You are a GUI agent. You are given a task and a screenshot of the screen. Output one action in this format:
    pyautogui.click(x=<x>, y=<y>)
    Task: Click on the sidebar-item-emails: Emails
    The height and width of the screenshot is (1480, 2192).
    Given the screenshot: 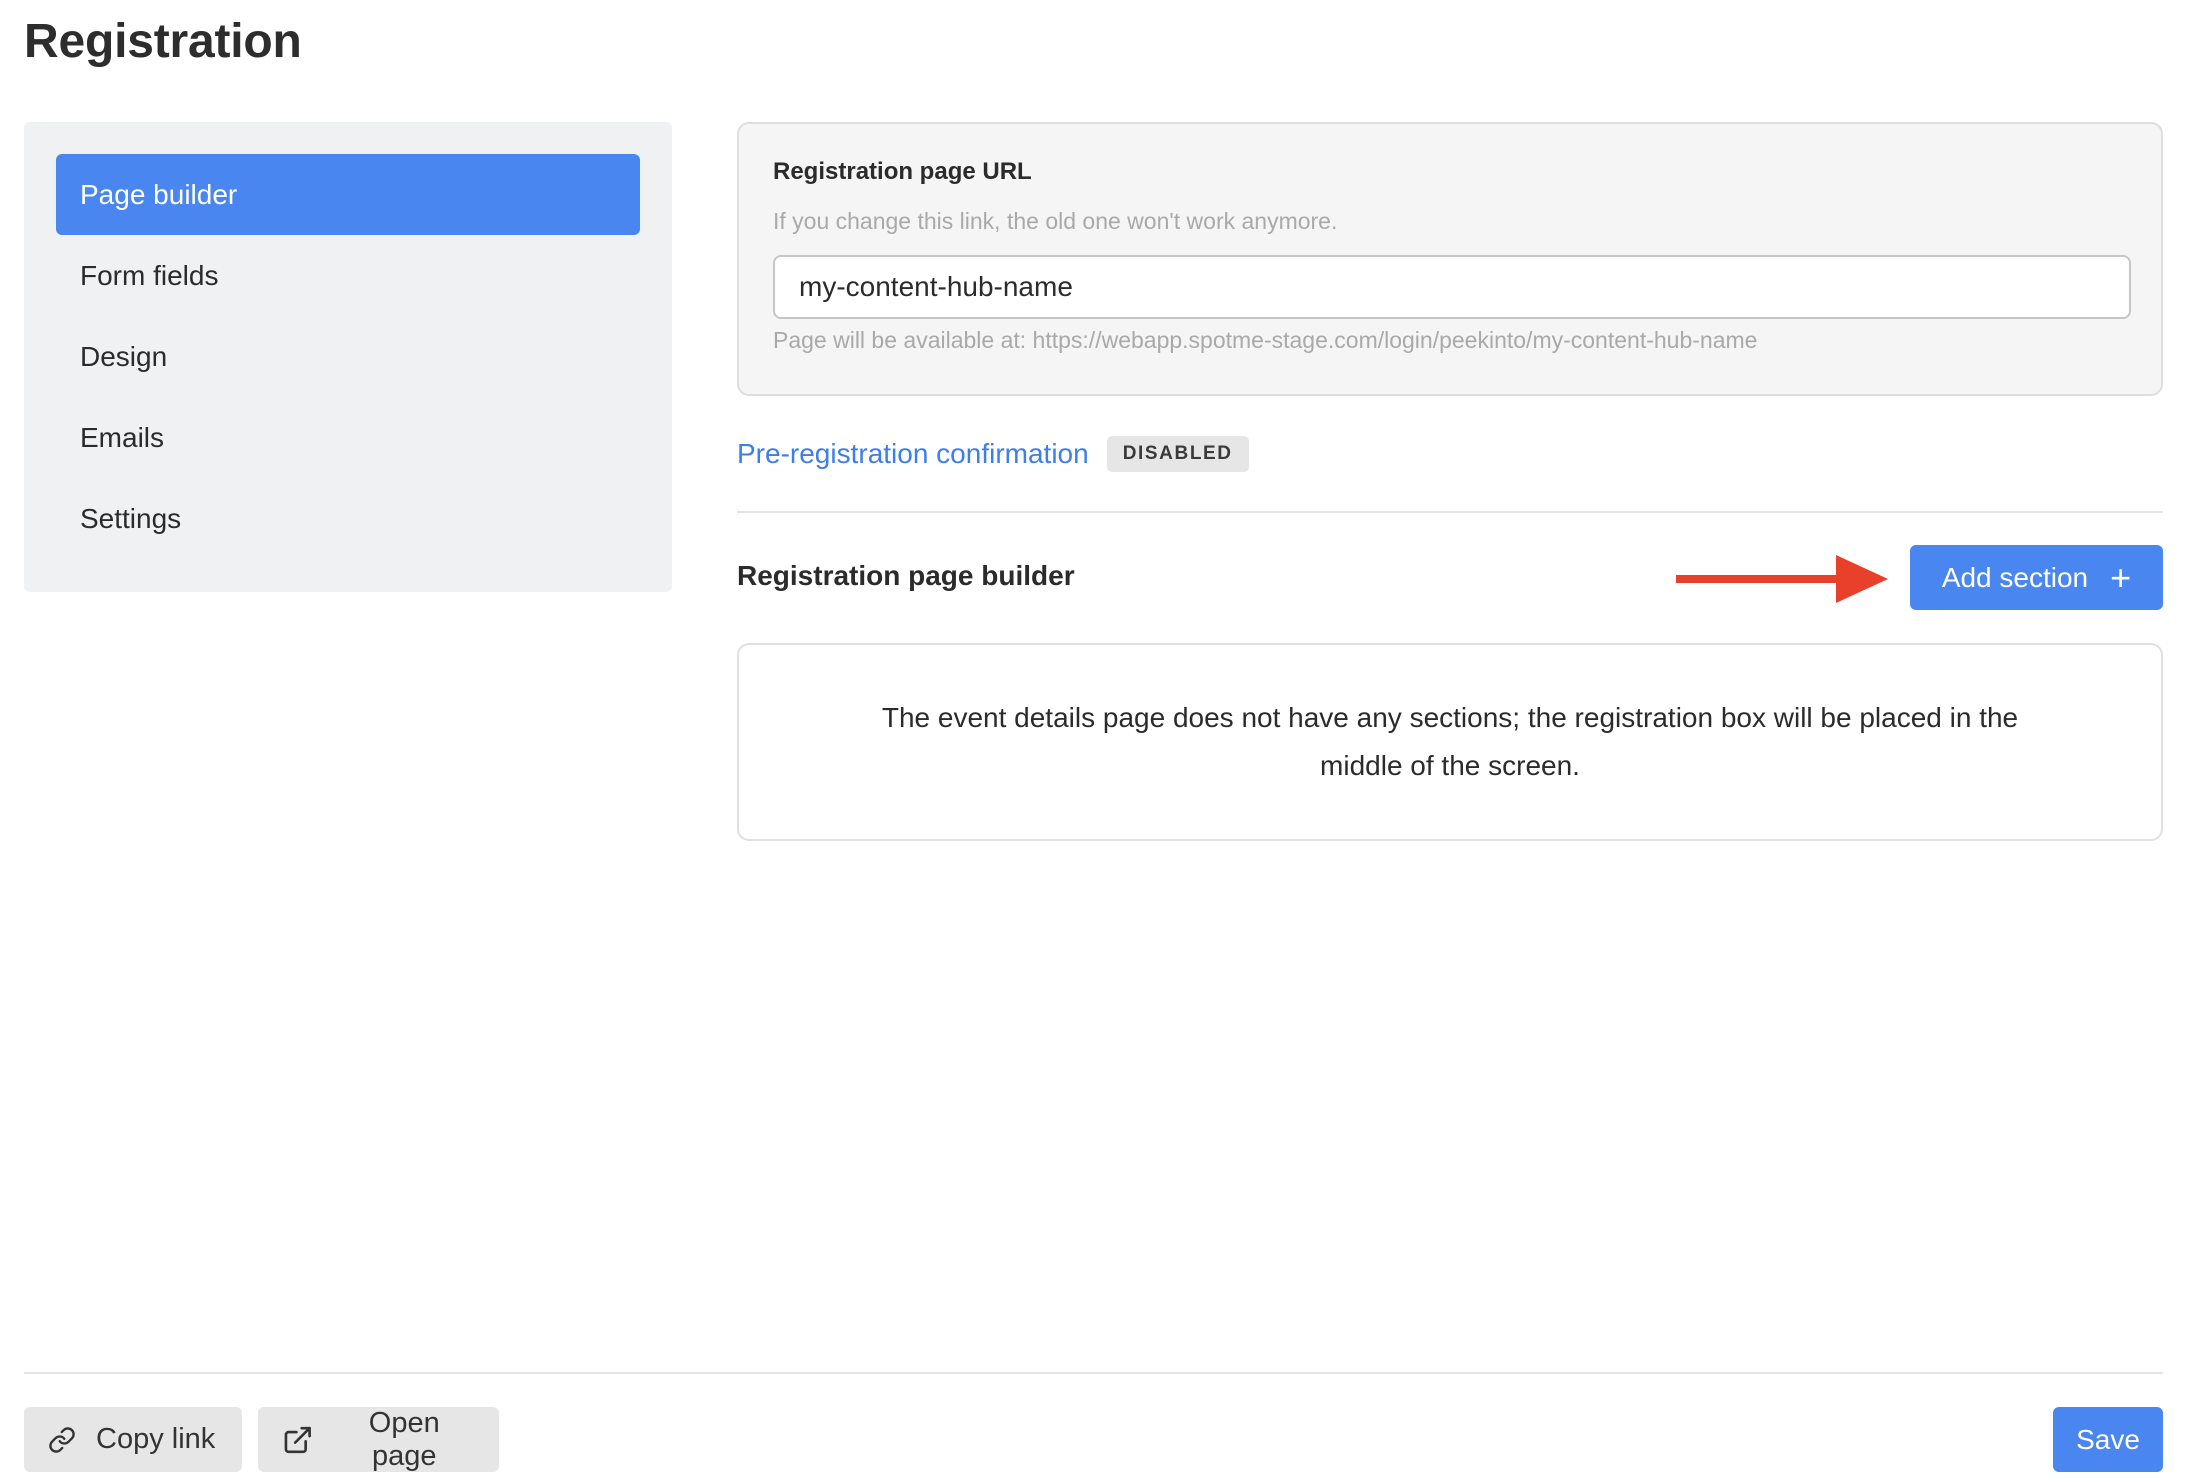 What is the action you would take?
    pyautogui.click(x=348, y=437)
    